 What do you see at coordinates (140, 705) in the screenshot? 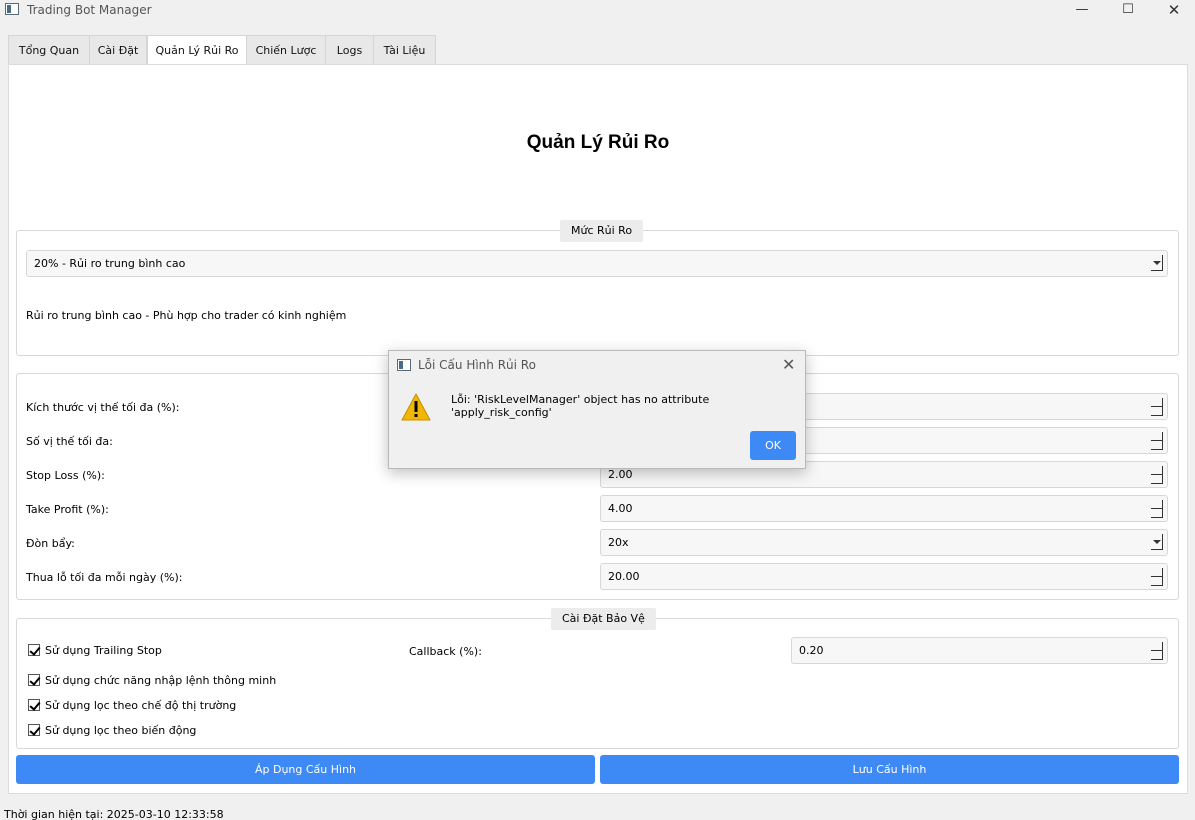
I see `market-regime-filter-label: Sử dụng lọc theo chế độ thị trường` at bounding box center [140, 705].